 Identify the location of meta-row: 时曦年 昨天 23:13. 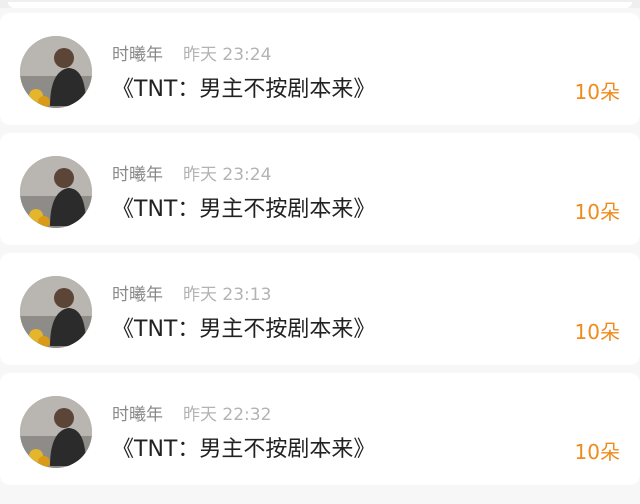
(191, 295).